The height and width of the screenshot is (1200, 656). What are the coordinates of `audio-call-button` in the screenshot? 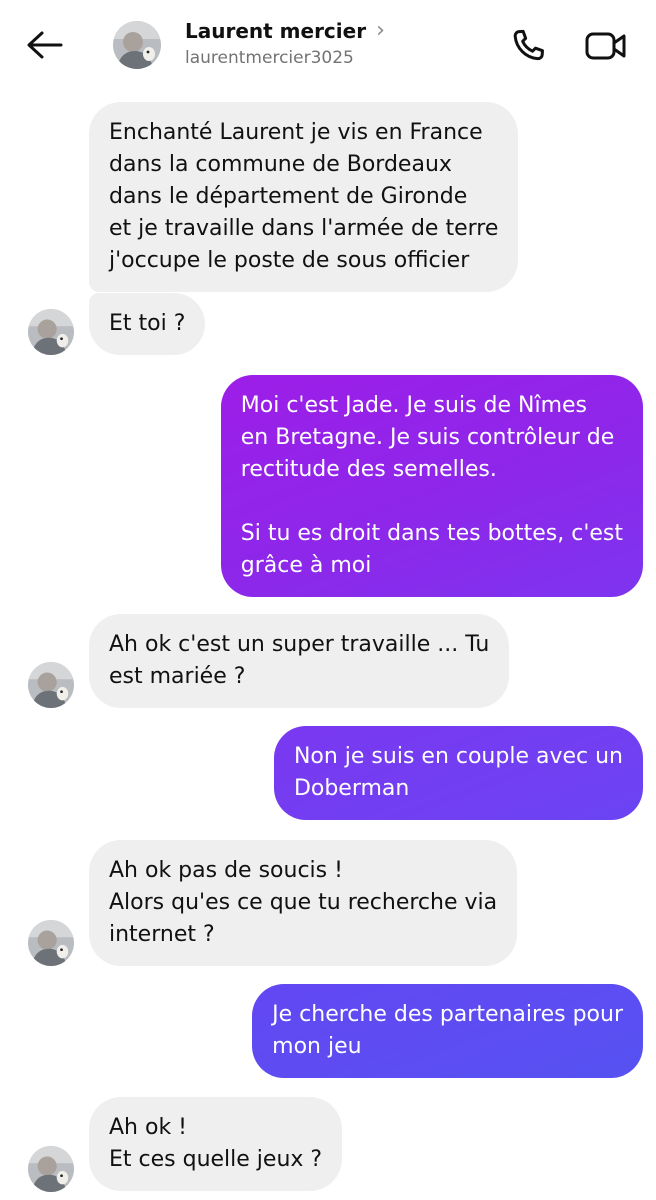 It's located at (528, 46).